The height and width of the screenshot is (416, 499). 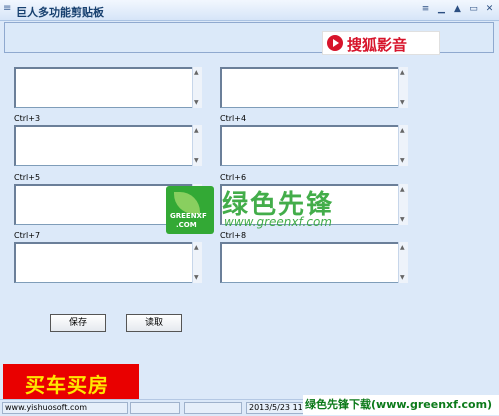 What do you see at coordinates (489, 9) in the screenshot?
I see `close-icon: ✕` at bounding box center [489, 9].